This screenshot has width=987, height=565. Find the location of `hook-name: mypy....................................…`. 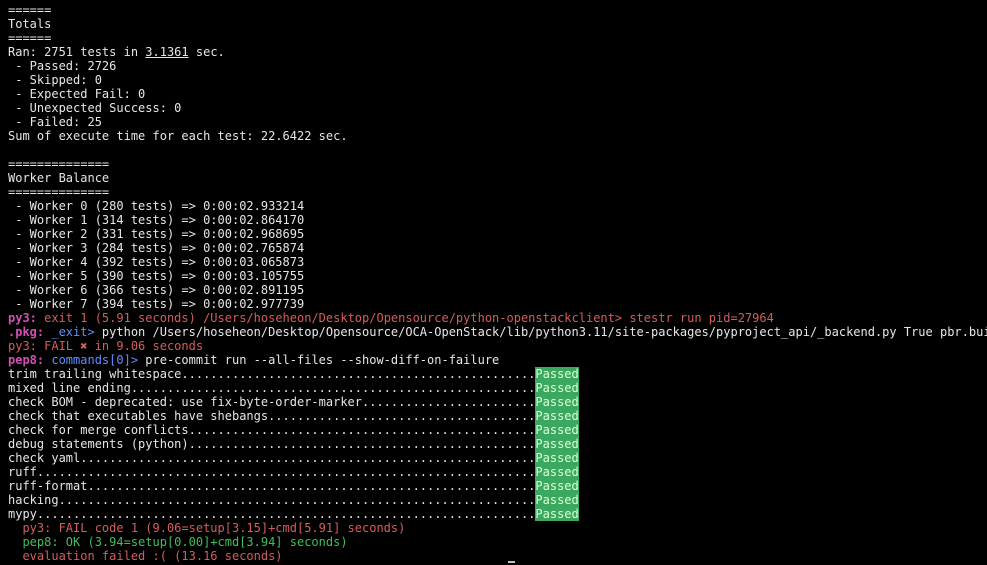

hook-name: mypy....................................… is located at coordinates (272, 514).